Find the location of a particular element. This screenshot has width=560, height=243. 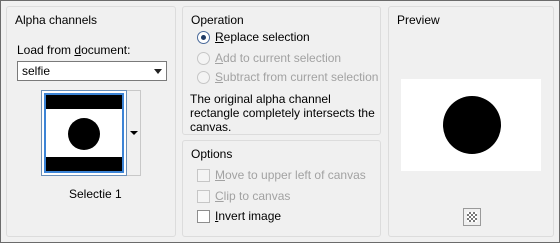

transparency-toggle-button is located at coordinates (472, 217).